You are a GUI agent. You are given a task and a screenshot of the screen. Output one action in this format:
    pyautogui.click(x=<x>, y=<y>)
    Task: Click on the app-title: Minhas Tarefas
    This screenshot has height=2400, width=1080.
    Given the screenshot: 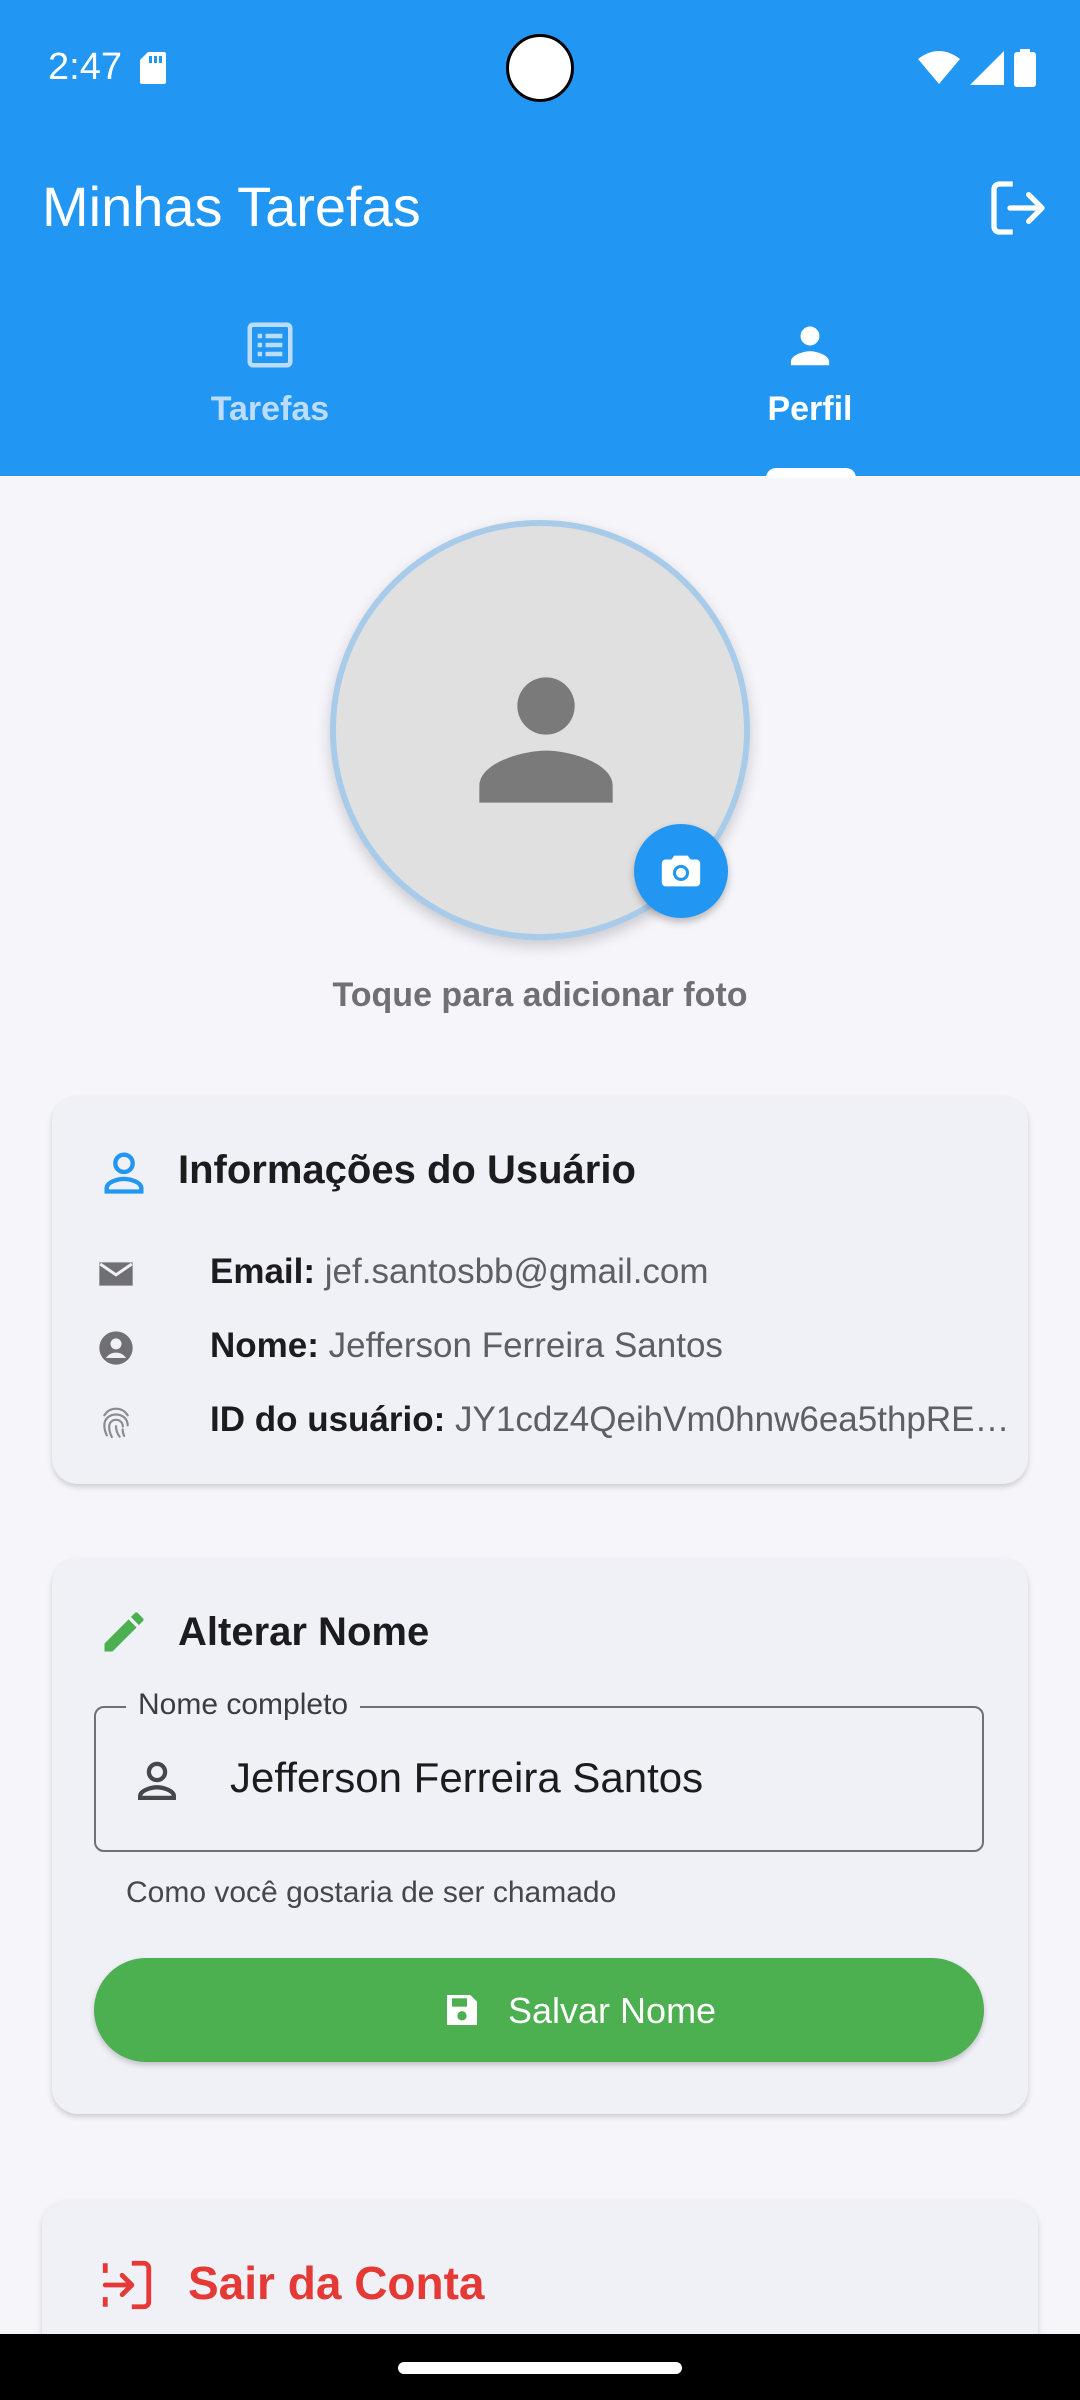 What is the action you would take?
    pyautogui.click(x=231, y=206)
    